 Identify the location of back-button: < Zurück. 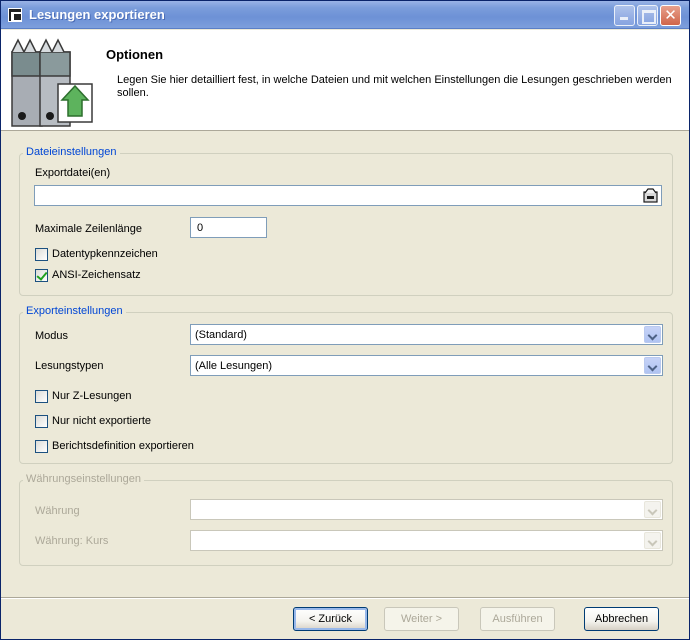
(330, 619).